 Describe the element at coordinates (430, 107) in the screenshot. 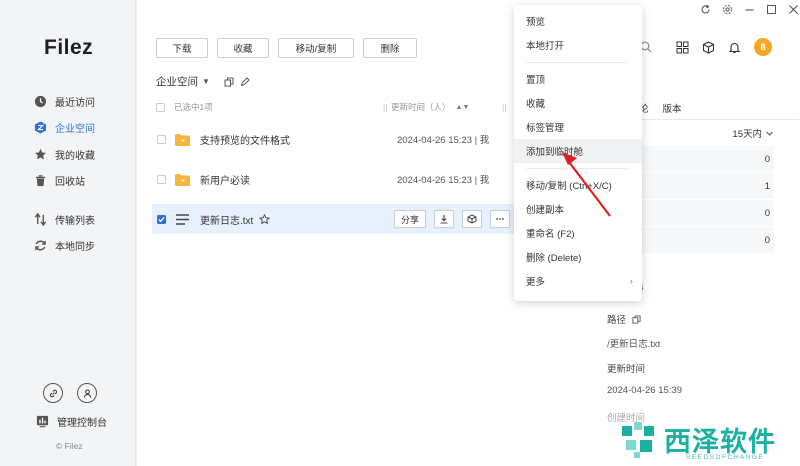

I see `updated-column-header: 更新时间（人） ▲▼` at that location.